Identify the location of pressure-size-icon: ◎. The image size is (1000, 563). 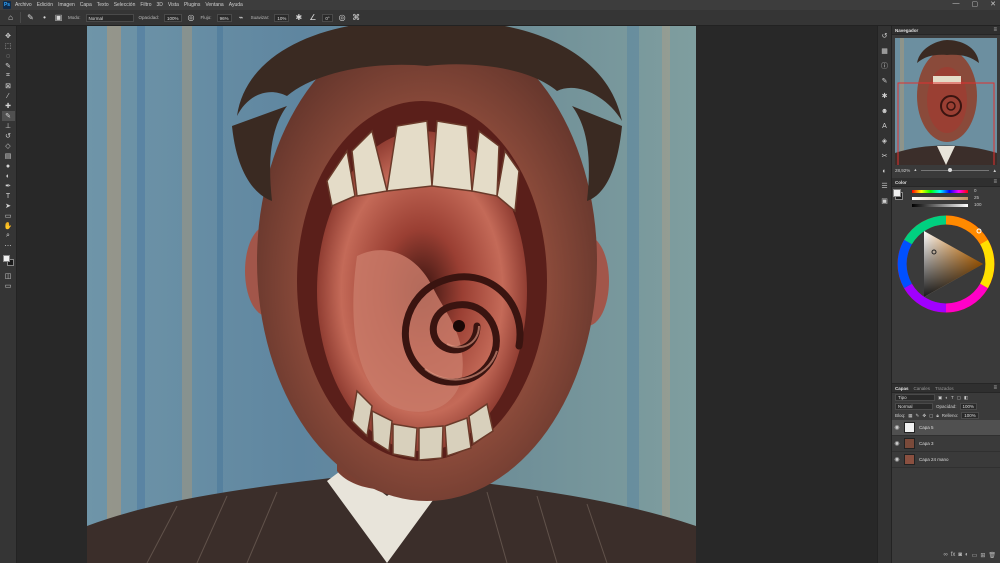
(342, 17).